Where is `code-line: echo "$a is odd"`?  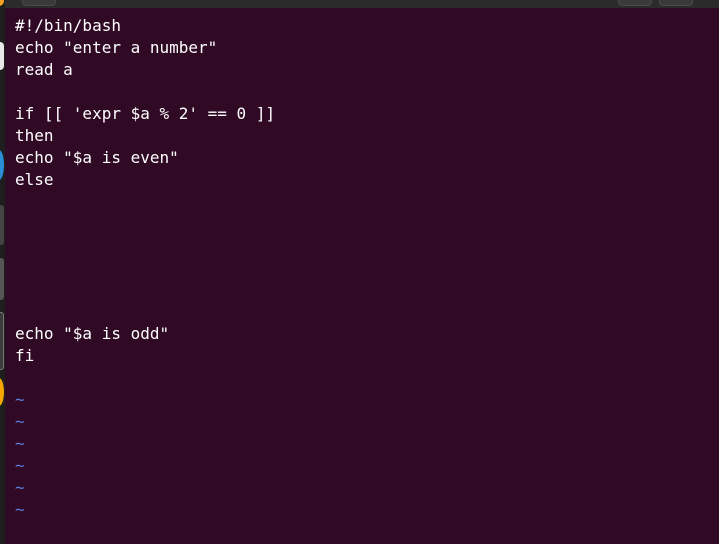
code-line: echo "$a is odd" is located at coordinates (92, 333).